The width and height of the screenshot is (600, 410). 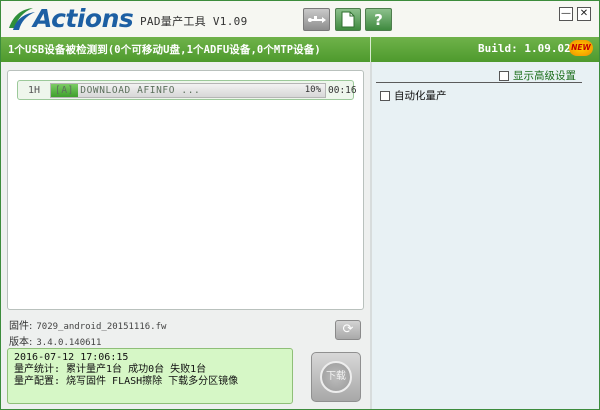 I want to click on refresh-icon: ⟳, so click(x=348, y=329).